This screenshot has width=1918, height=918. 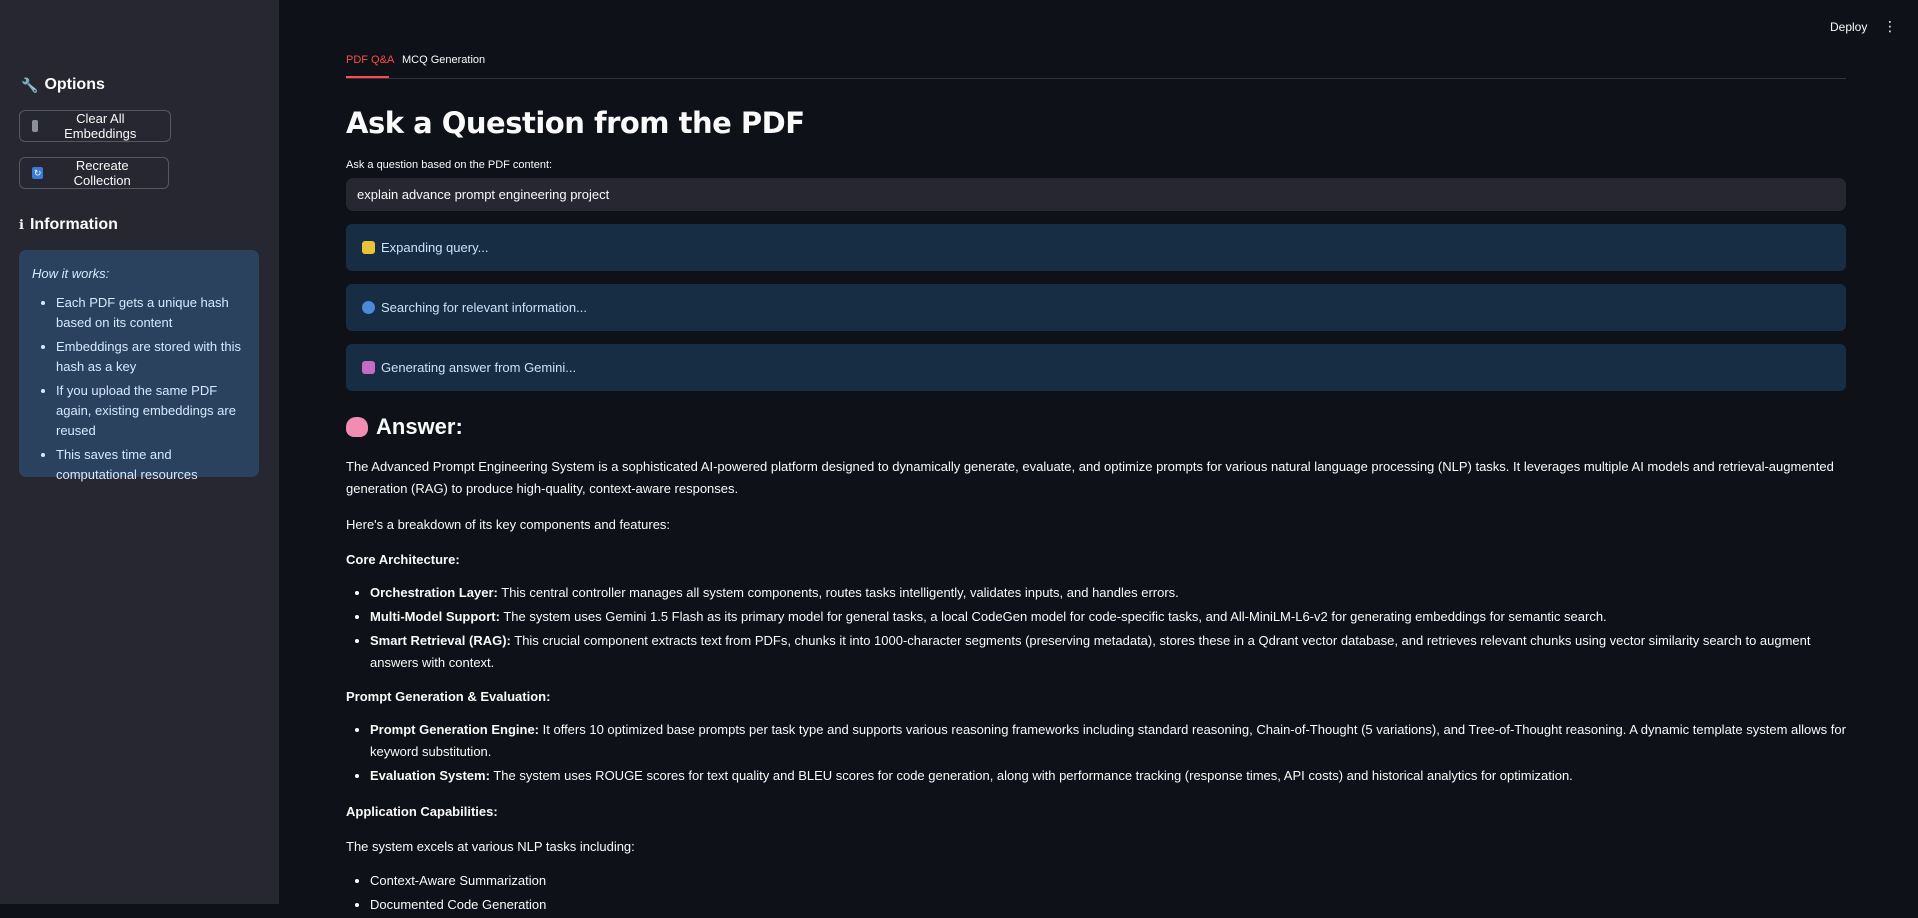 I want to click on recreate-collection-label: Recreate Collection, so click(x=102, y=173).